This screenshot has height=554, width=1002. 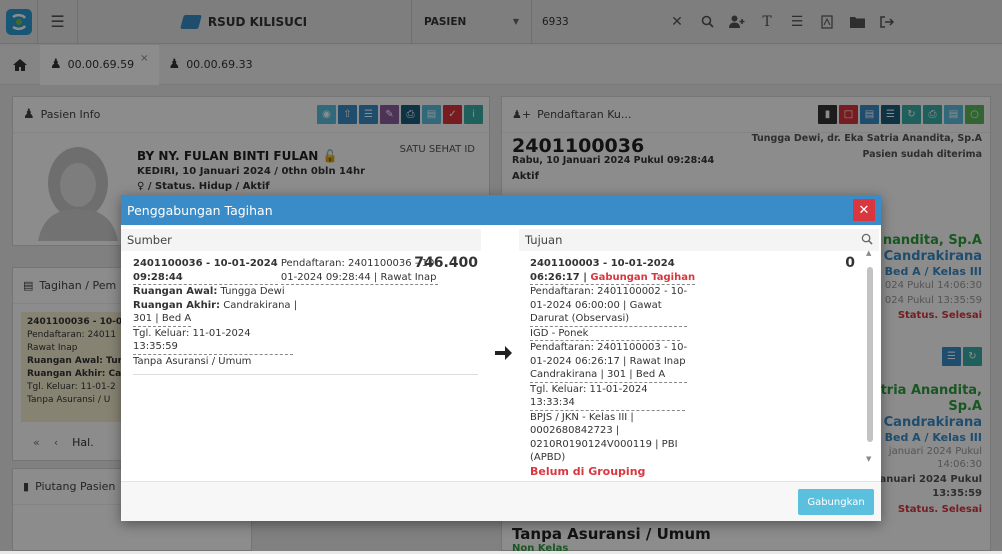 I want to click on target-unit: IGD - Ponek, so click(x=605, y=334).